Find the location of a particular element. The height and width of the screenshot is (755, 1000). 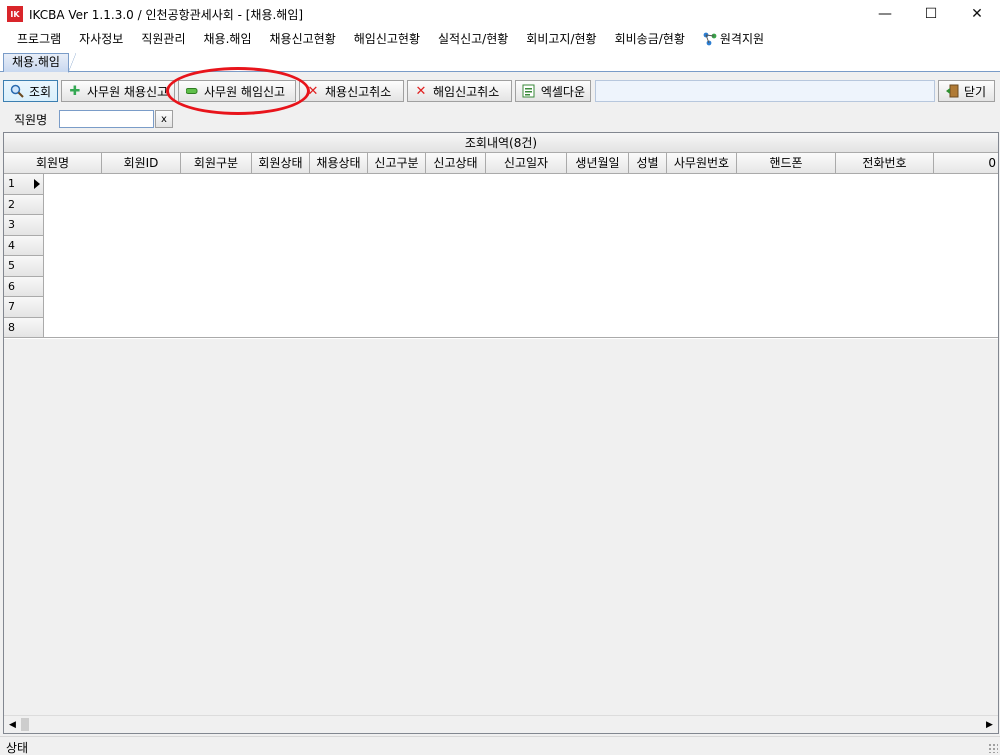

column-header: 회원ID is located at coordinates (141, 163).